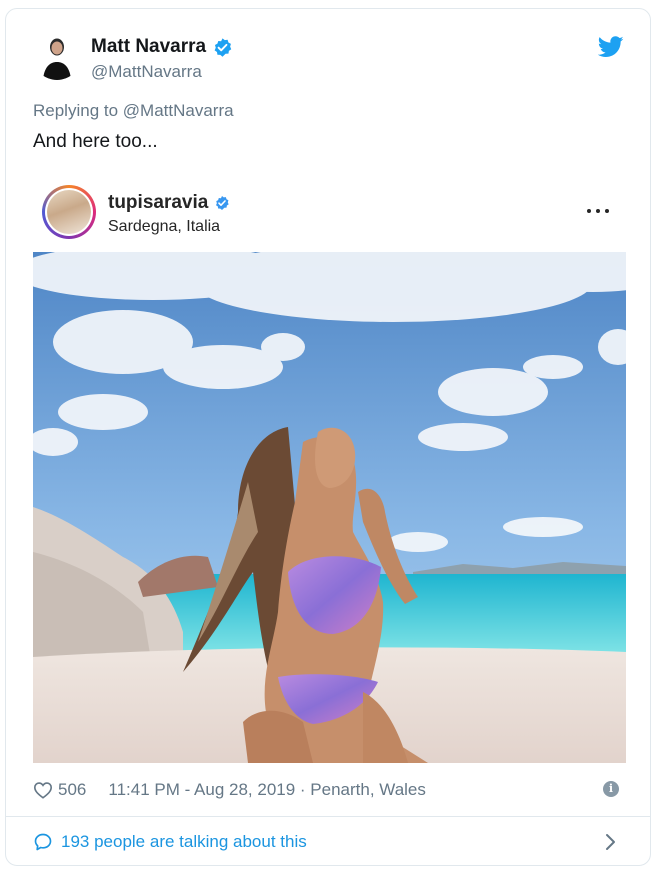 This screenshot has width=660, height=880. What do you see at coordinates (611, 789) in the screenshot?
I see `info-icon: i` at bounding box center [611, 789].